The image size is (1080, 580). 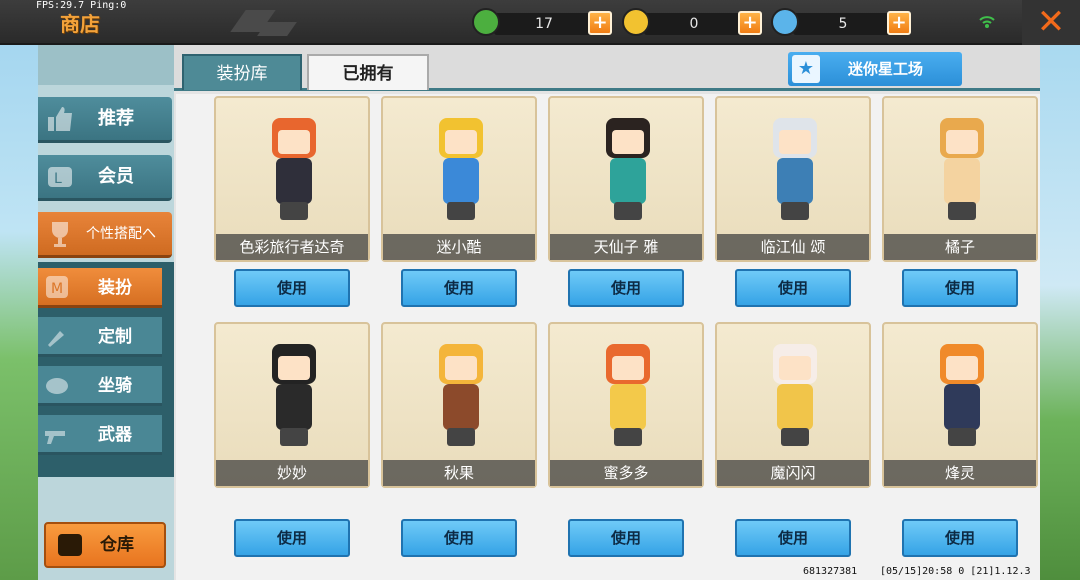 What do you see at coordinates (56, 339) in the screenshot?
I see `brush-icon` at bounding box center [56, 339].